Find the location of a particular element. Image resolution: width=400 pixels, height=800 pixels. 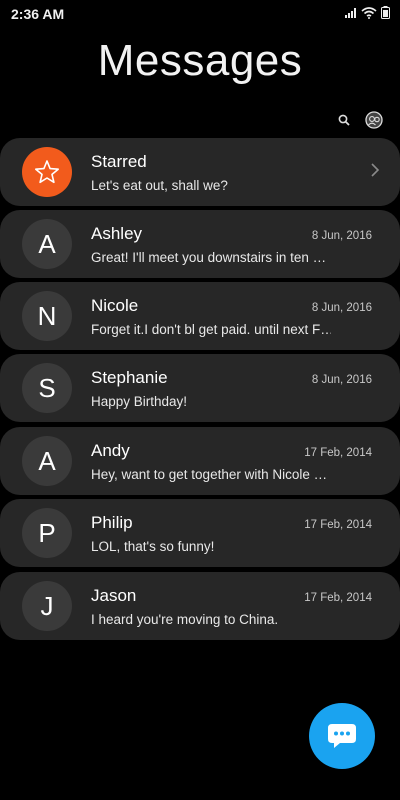

compose-button is located at coordinates (342, 736).